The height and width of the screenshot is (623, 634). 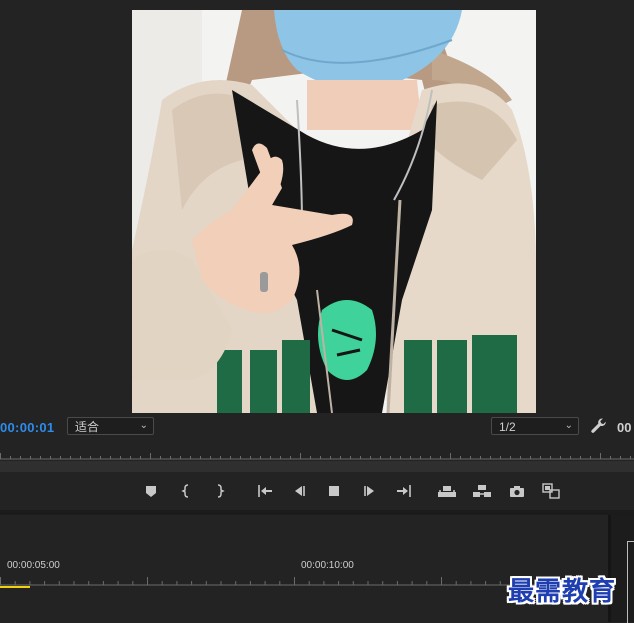 I want to click on mark-in-button, so click(x=187, y=491).